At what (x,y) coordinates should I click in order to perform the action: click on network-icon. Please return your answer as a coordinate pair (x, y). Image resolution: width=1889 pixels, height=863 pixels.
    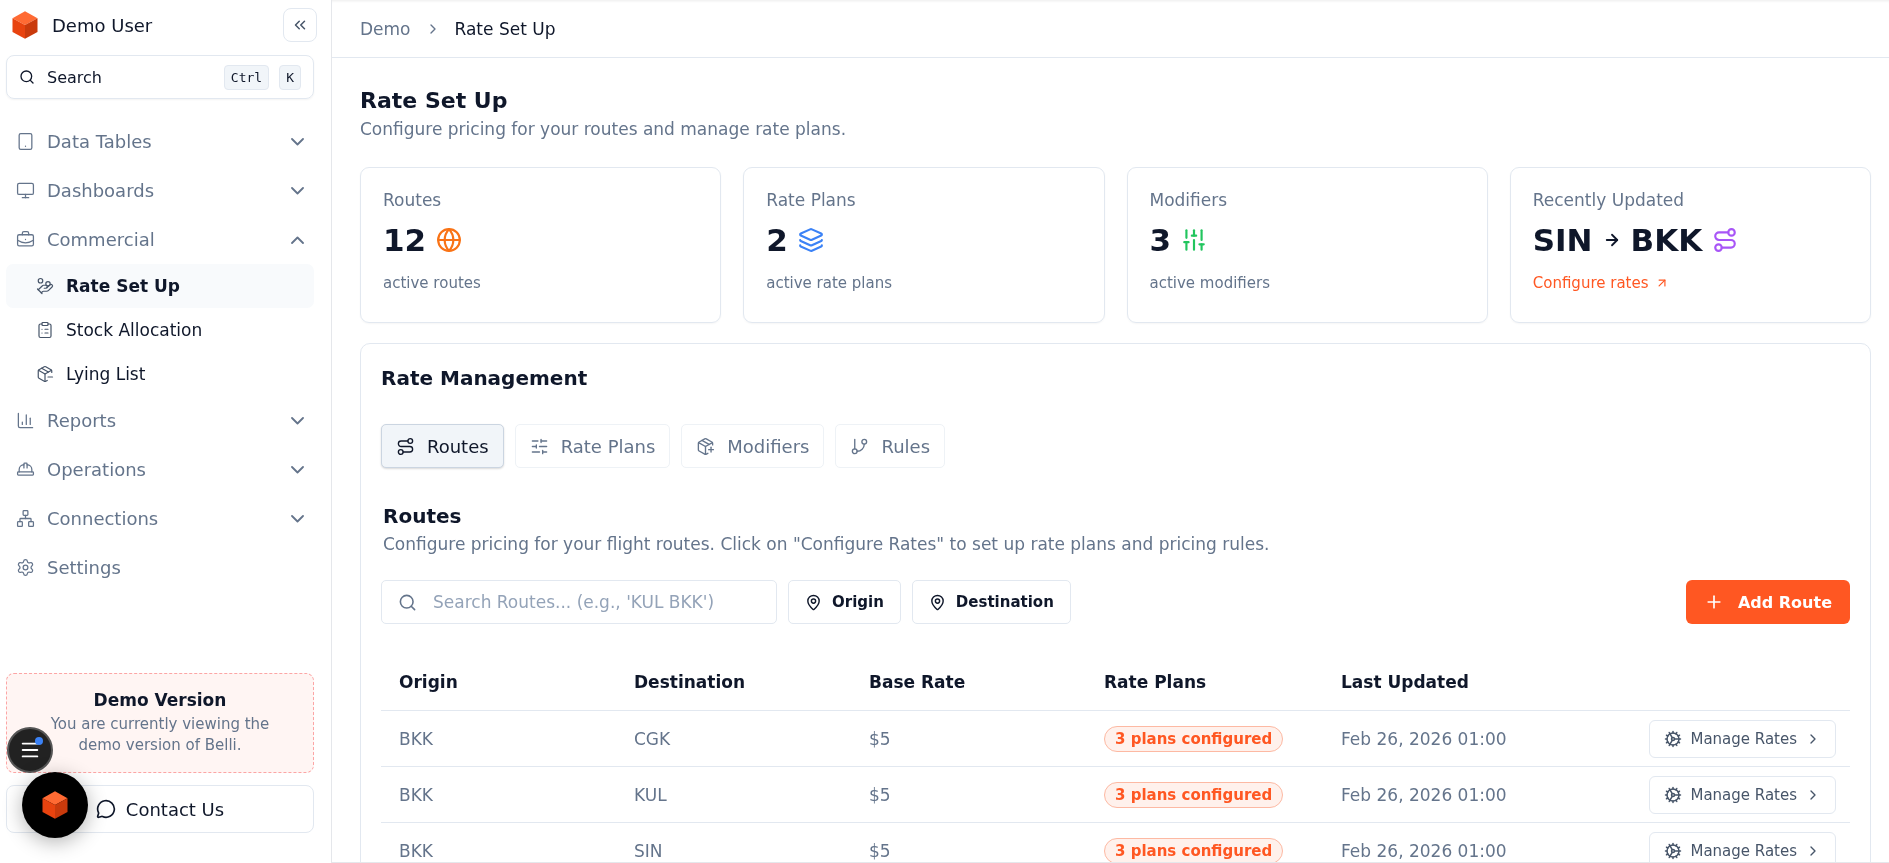
    Looking at the image, I should click on (25, 518).